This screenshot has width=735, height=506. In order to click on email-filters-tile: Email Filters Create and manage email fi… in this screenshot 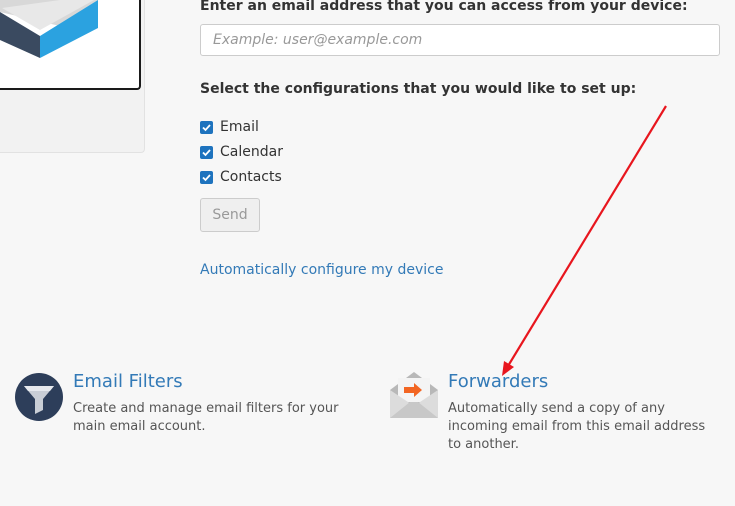, I will do `click(189, 405)`.